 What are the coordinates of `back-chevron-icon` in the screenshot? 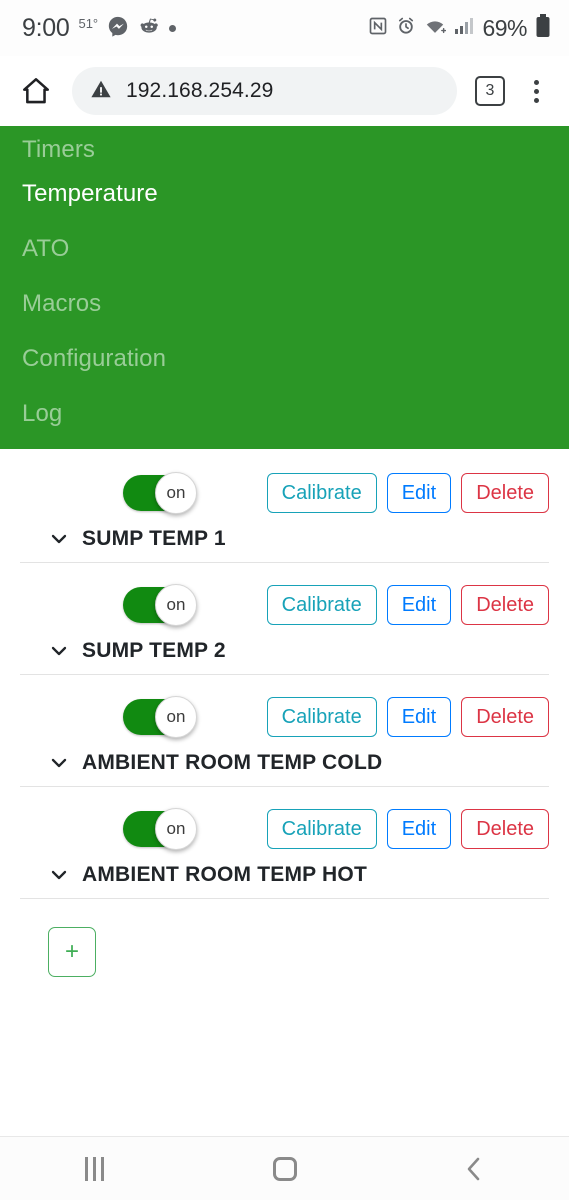 It's located at (474, 1169).